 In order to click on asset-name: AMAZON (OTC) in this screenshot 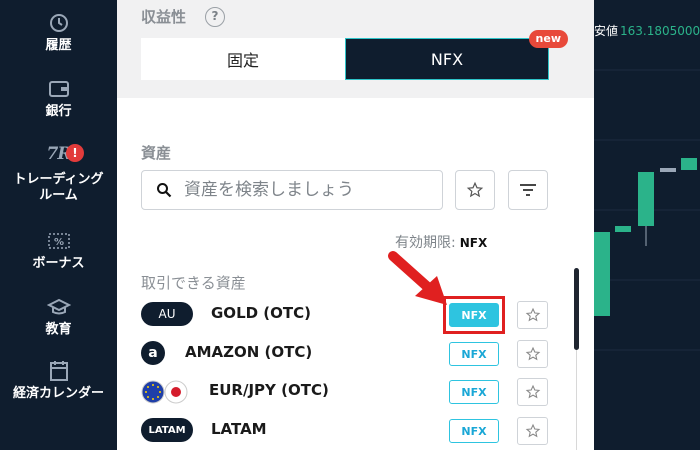, I will do `click(249, 352)`.